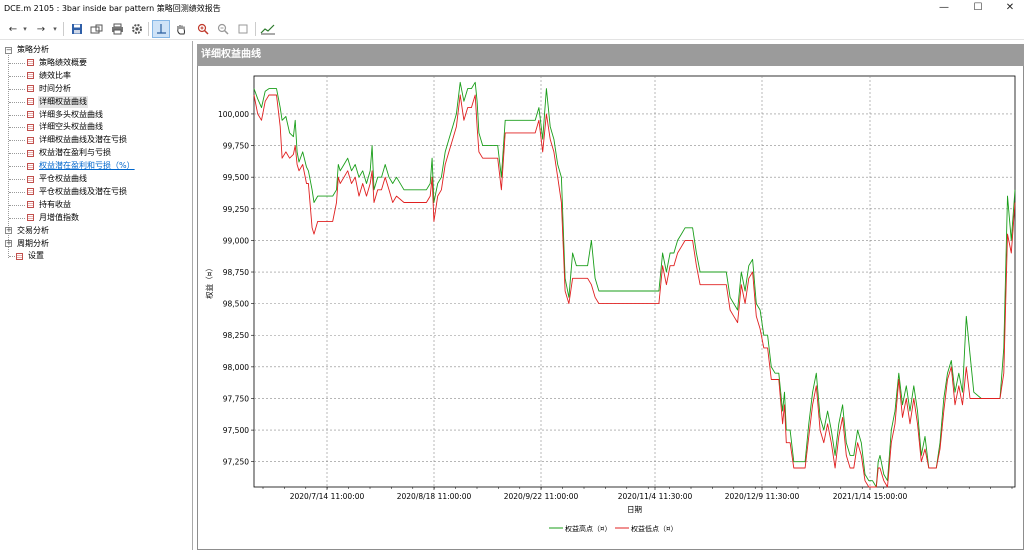 This screenshot has width=1024, height=552. Describe the element at coordinates (95, 192) in the screenshot. I see `tree-item: 平仓权益曲线及潜在亏损` at that location.